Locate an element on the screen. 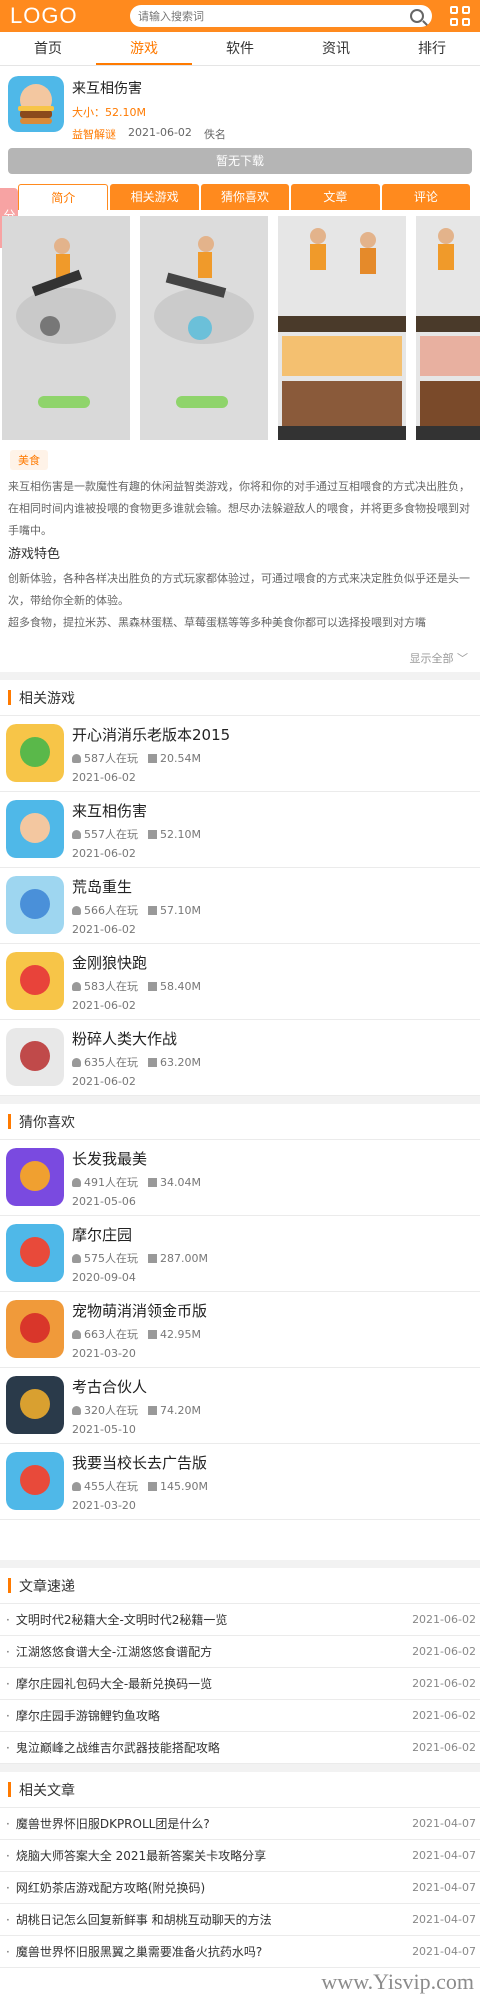 The image size is (480, 2001). game-size: 287.00M is located at coordinates (178, 1258).